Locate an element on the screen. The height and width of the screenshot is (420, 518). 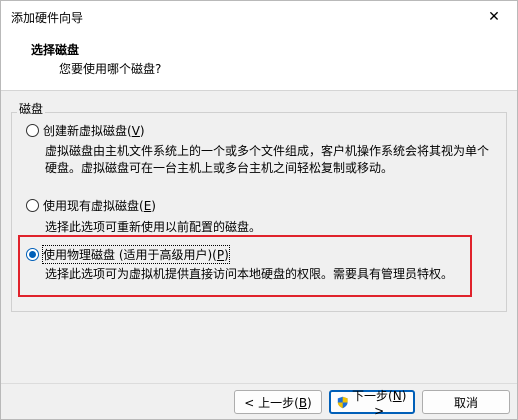
cancel-button: 取消 is located at coordinates (466, 402).